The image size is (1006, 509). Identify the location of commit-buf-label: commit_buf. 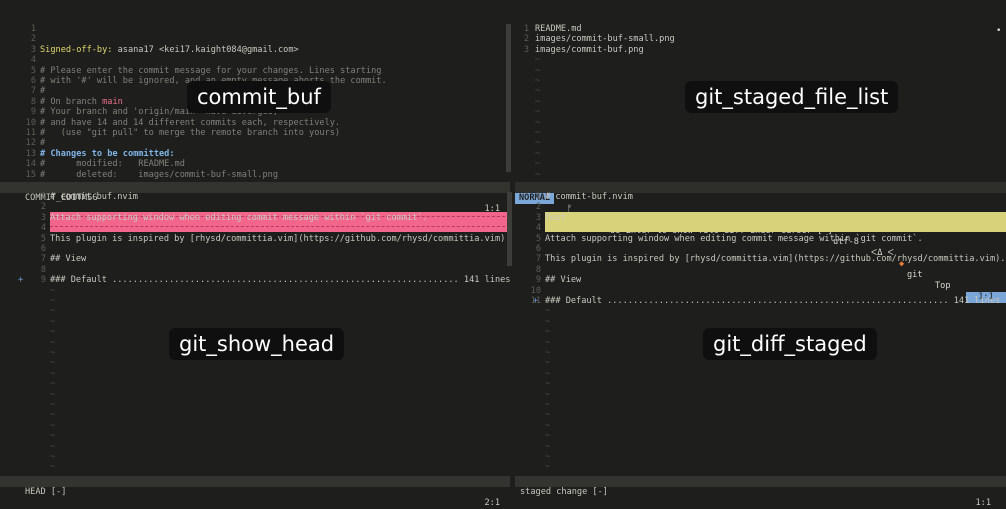
(259, 97).